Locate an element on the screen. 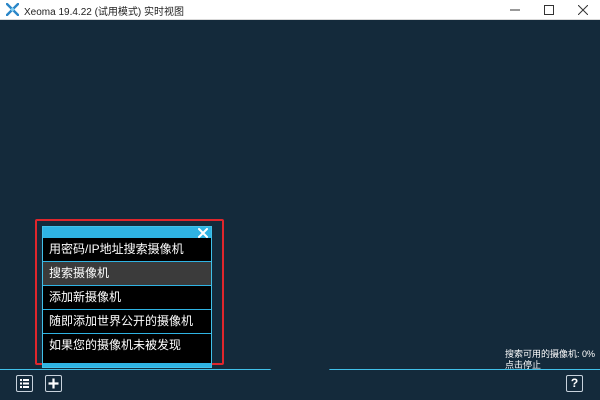  add-camera-button is located at coordinates (53, 383).